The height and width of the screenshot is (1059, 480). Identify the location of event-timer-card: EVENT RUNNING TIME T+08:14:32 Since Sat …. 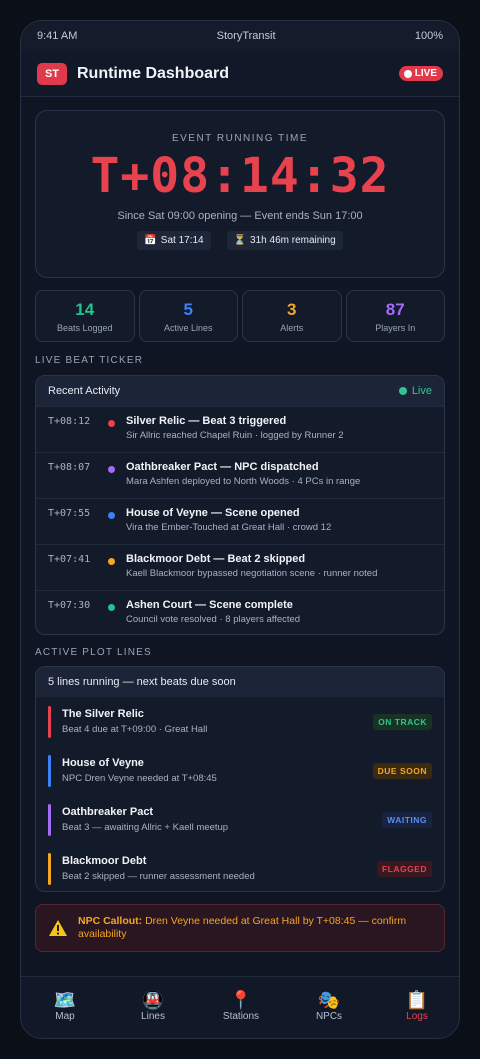
(240, 194).